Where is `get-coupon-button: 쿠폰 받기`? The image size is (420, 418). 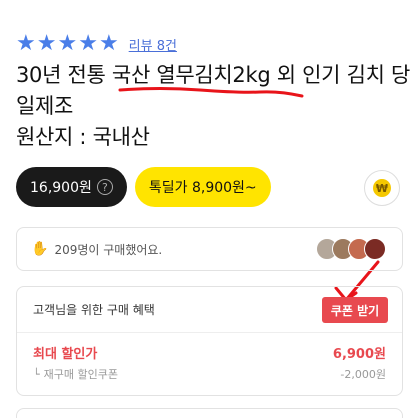
get-coupon-button: 쿠폰 받기 is located at coordinates (355, 310).